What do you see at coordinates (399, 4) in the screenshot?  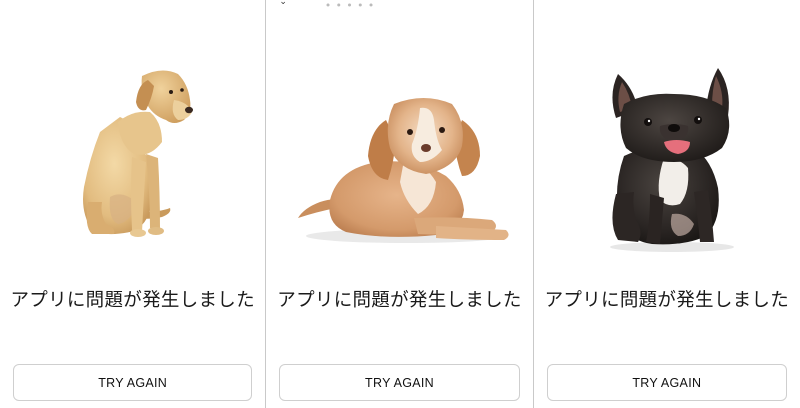 I see `status-bar-fragment: ⌄ ● ● ● ● ●` at bounding box center [399, 4].